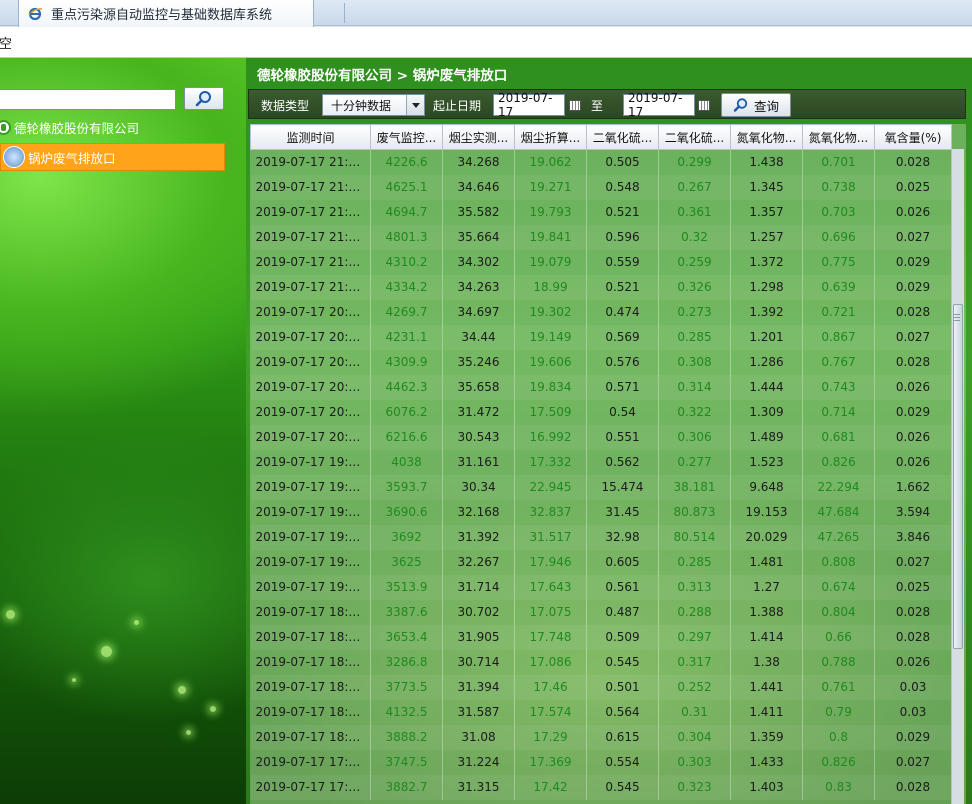 Image resolution: width=972 pixels, height=804 pixels. What do you see at coordinates (694, 762) in the screenshot?
I see `table-cell: 0.303` at bounding box center [694, 762].